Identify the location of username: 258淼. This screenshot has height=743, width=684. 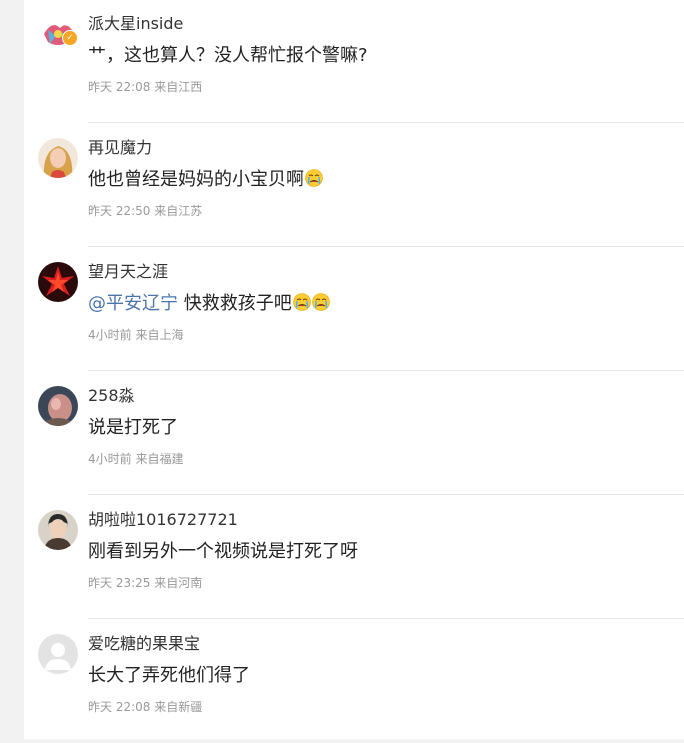
(111, 394).